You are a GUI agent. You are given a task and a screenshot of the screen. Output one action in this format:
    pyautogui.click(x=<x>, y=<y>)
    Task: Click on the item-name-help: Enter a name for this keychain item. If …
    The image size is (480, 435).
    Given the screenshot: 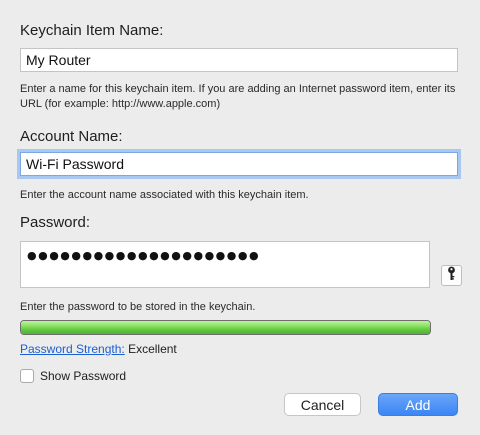 What is the action you would take?
    pyautogui.click(x=238, y=96)
    